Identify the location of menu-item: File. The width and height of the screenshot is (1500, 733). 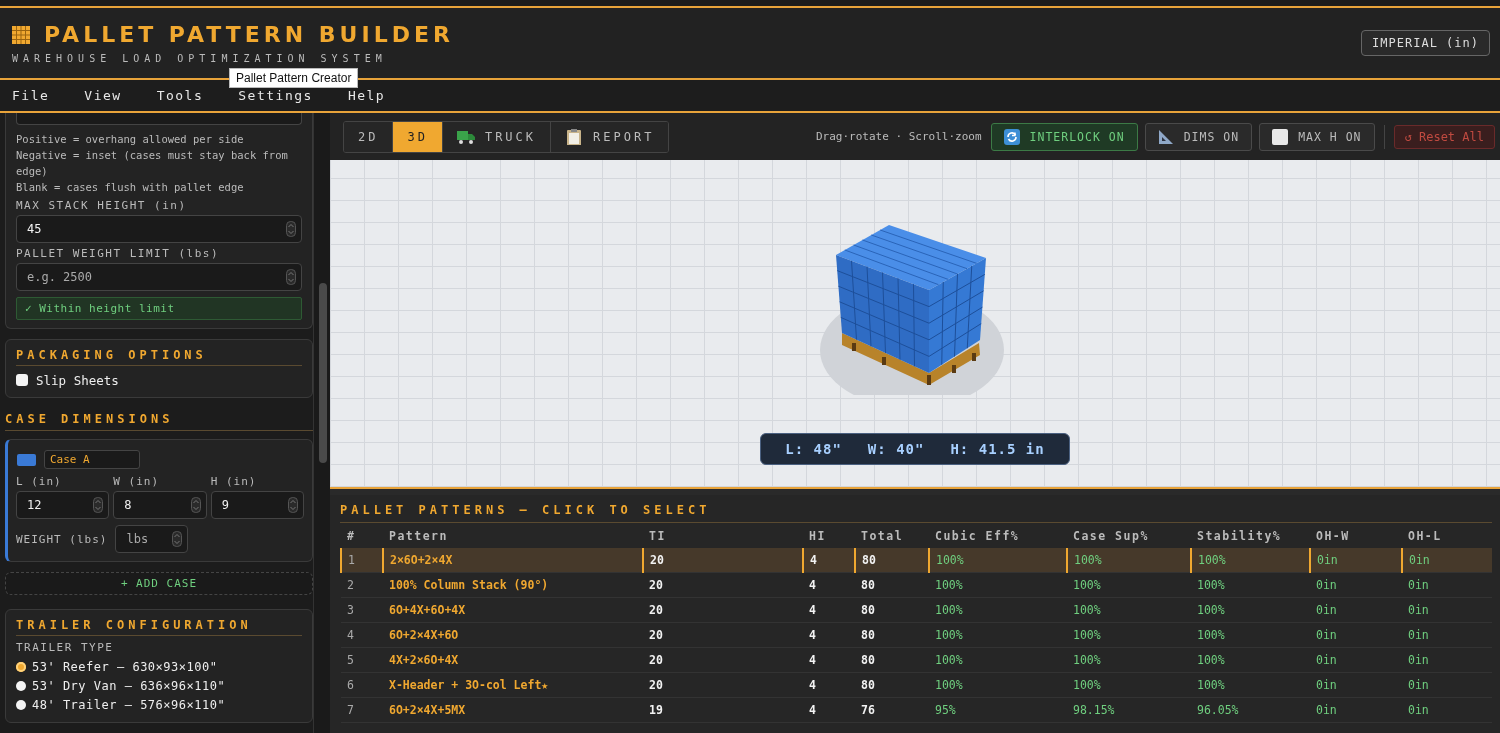
(31, 95).